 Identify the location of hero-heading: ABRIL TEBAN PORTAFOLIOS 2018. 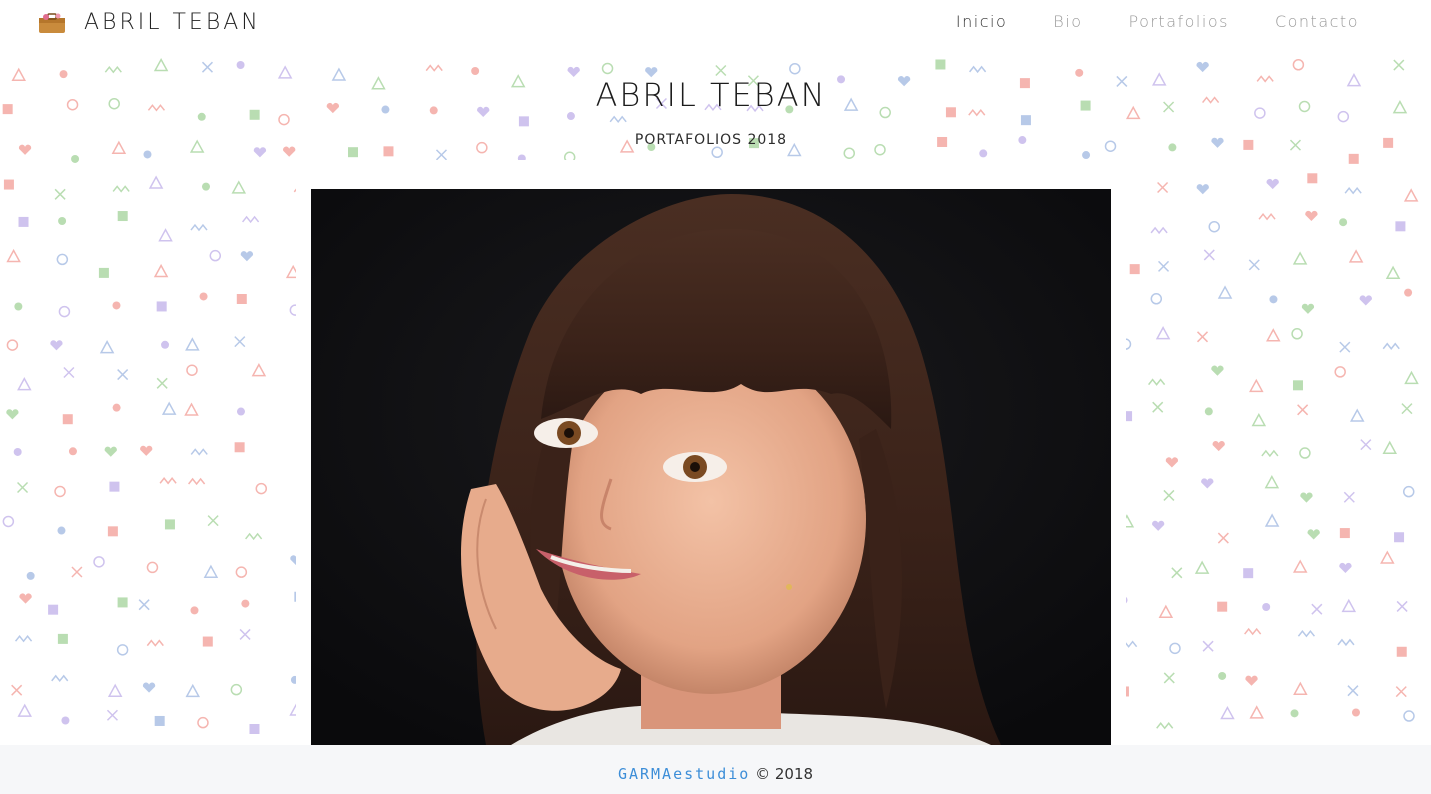
(711, 108).